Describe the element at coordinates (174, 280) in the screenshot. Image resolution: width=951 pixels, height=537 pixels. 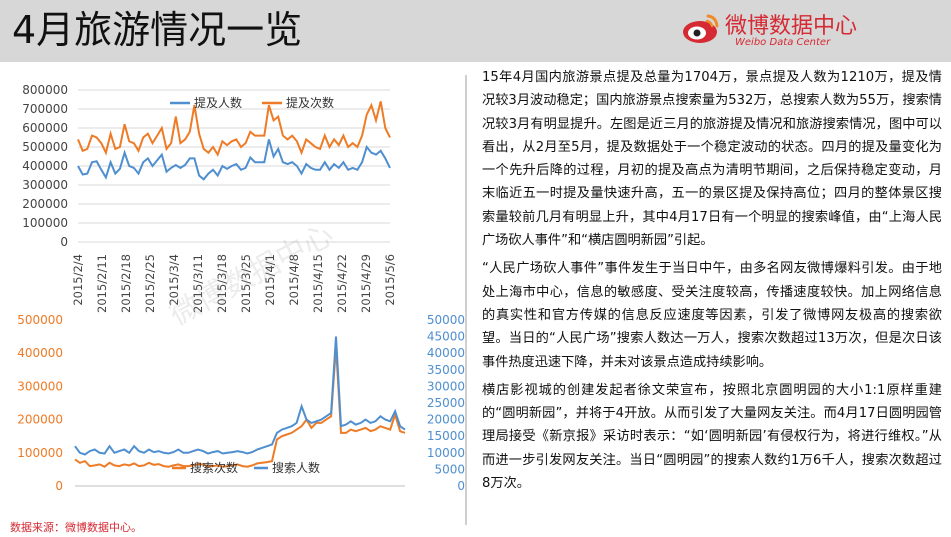
I see `x-tick-label: 2015/3/4` at that location.